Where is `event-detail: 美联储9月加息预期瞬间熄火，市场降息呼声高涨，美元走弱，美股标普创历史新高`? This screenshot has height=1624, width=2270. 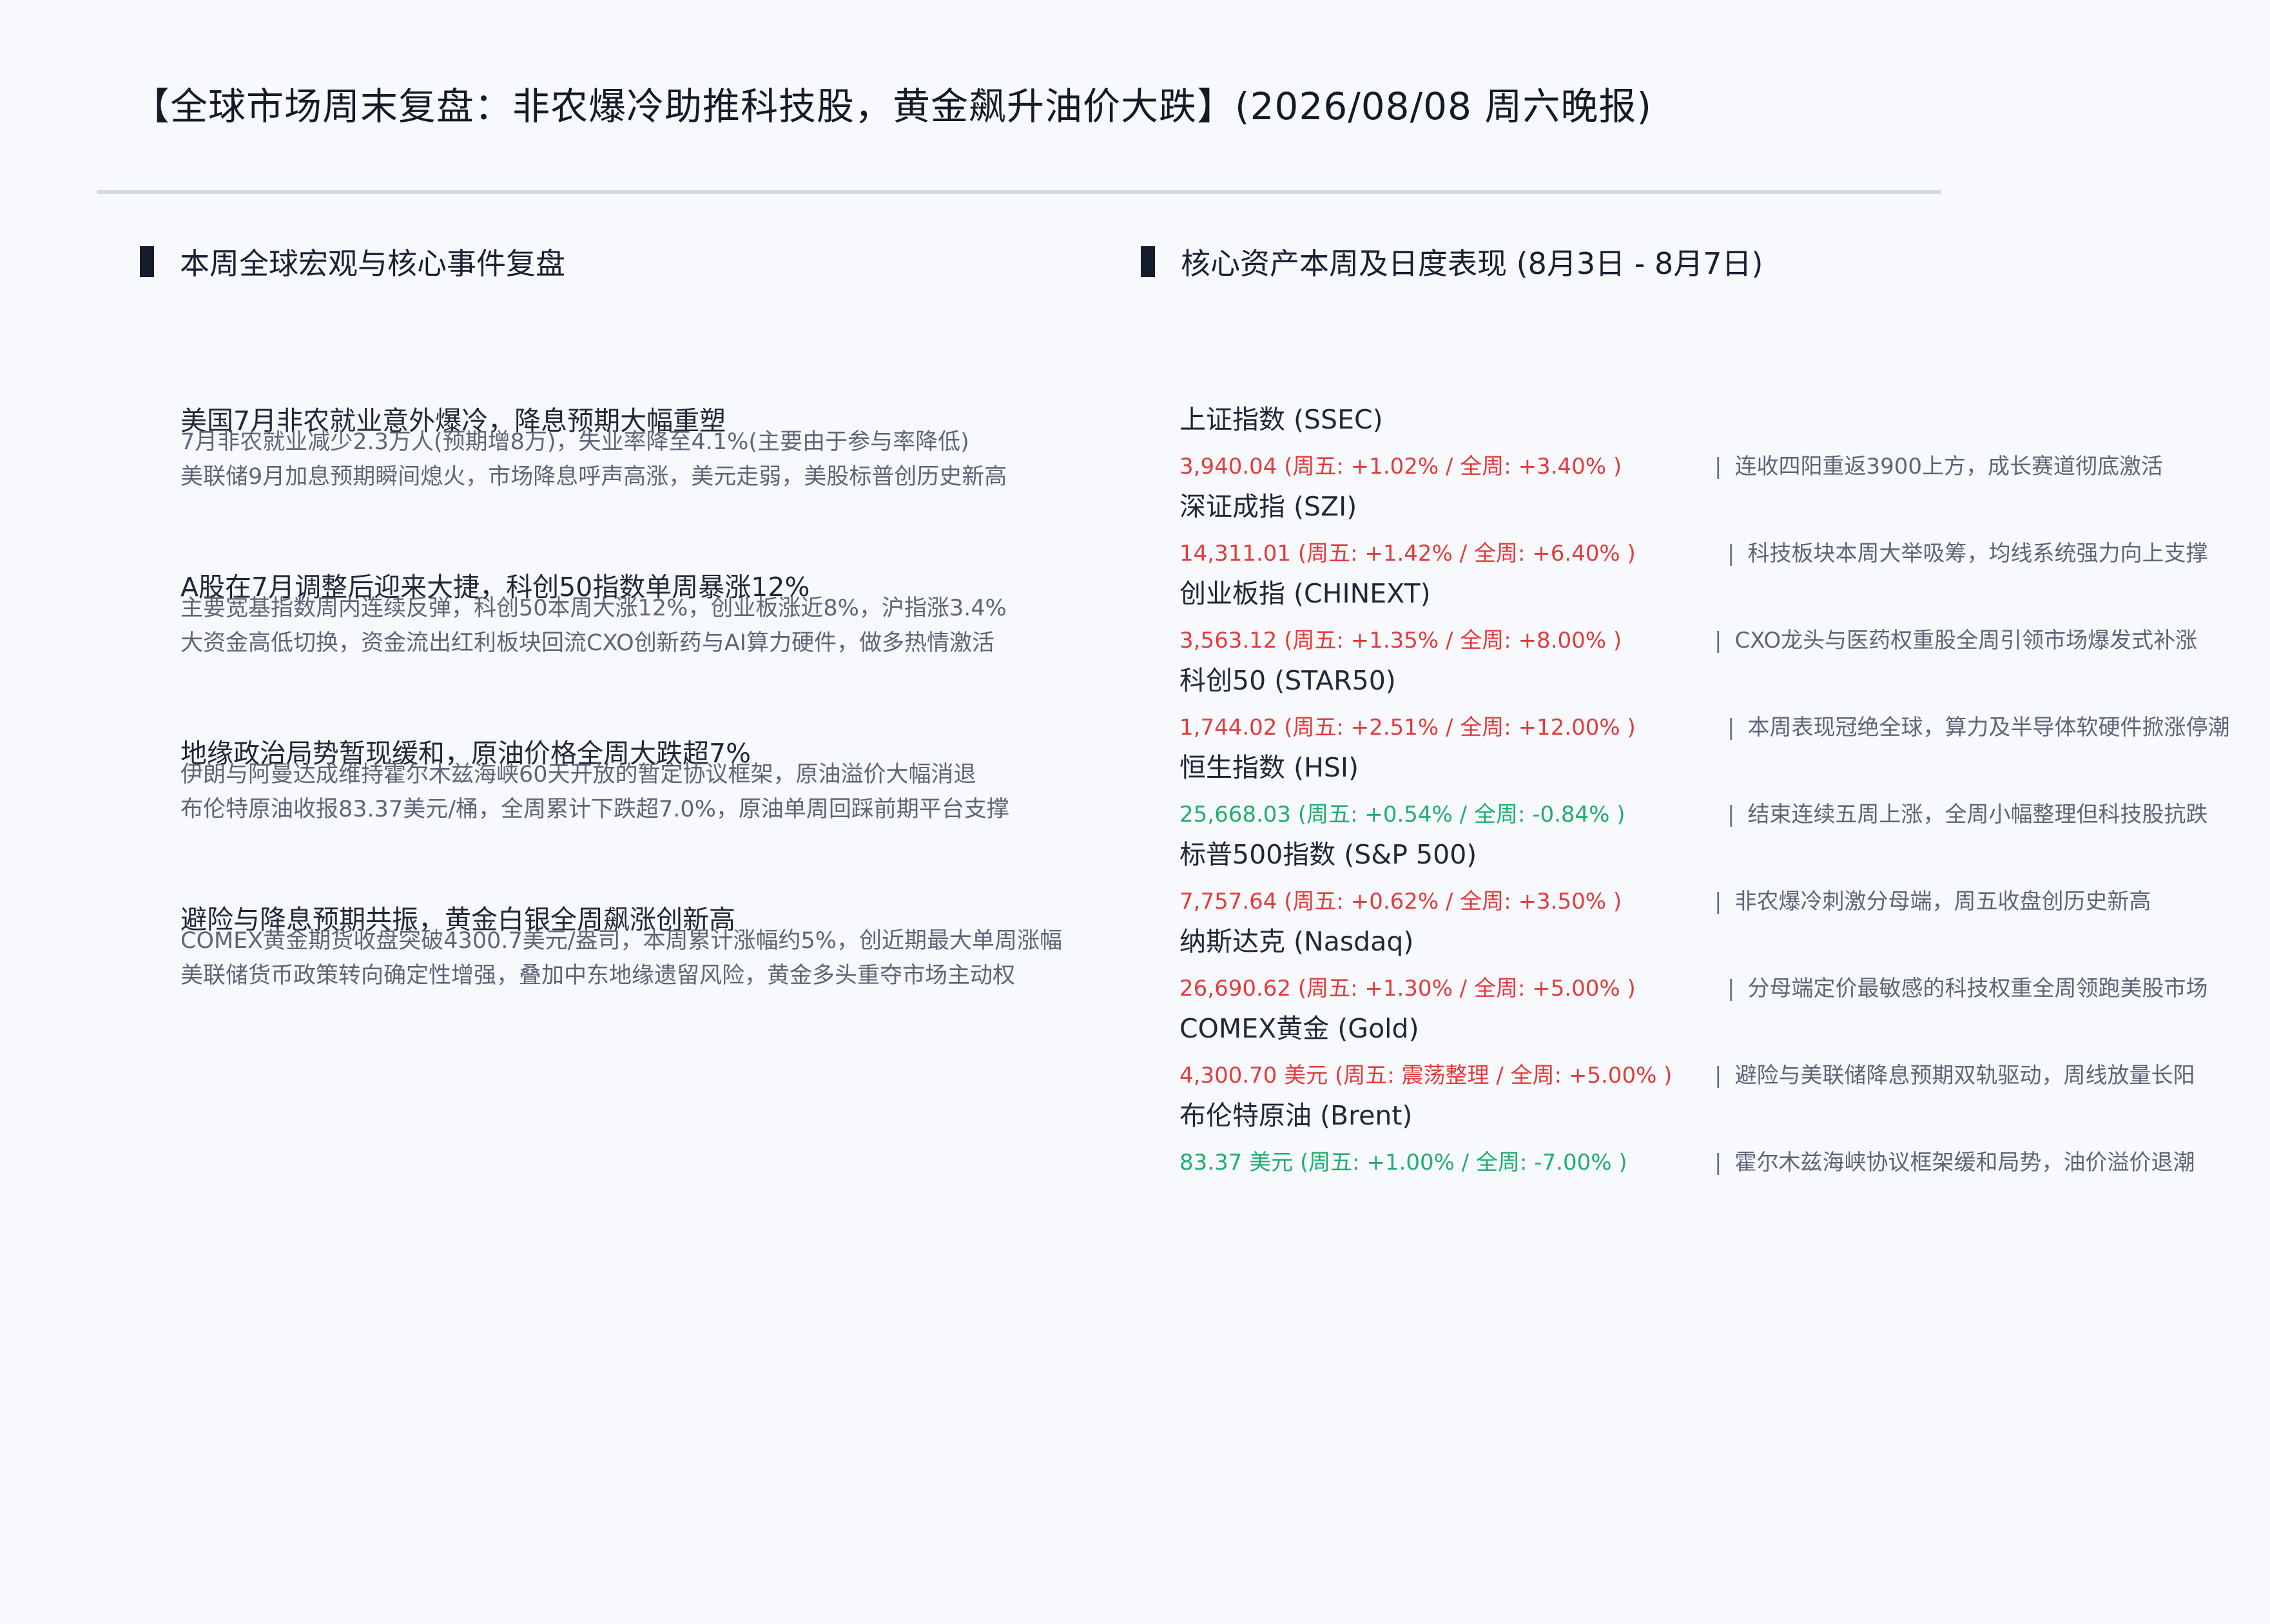 event-detail: 美联储9月加息预期瞬间熄火，市场降息呼声高涨，美元走弱，美股标普创历史新高 is located at coordinates (593, 477).